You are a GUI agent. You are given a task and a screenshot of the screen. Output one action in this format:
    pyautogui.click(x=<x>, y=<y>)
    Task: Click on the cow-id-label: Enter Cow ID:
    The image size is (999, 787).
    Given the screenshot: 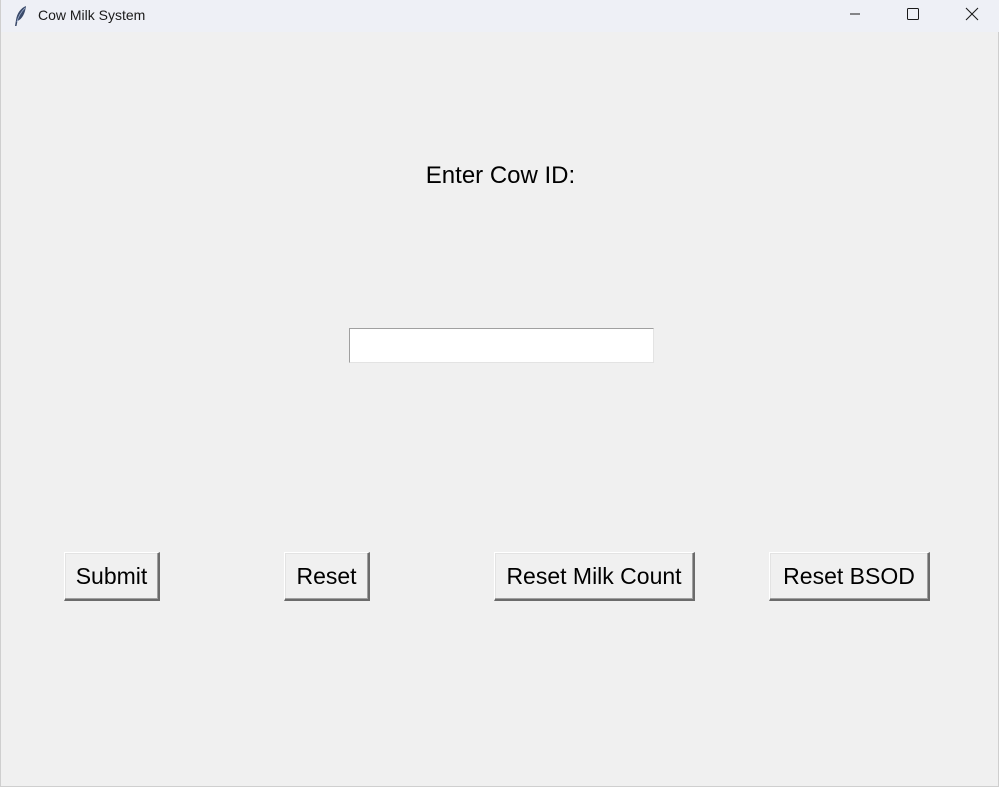 What is the action you would take?
    pyautogui.click(x=500, y=175)
    